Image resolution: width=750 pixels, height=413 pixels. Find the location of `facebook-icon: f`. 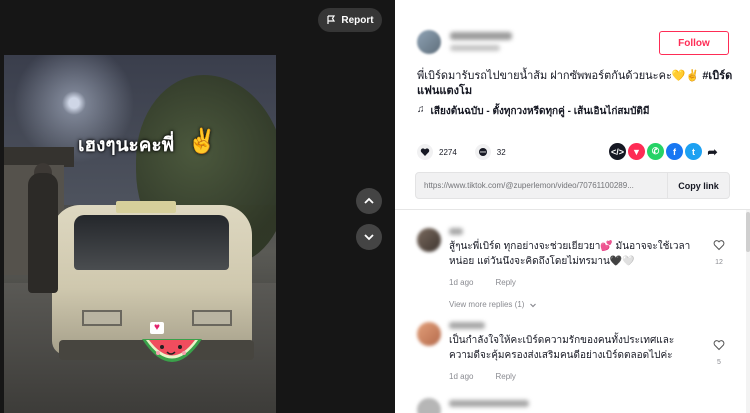

facebook-icon: f is located at coordinates (674, 151).